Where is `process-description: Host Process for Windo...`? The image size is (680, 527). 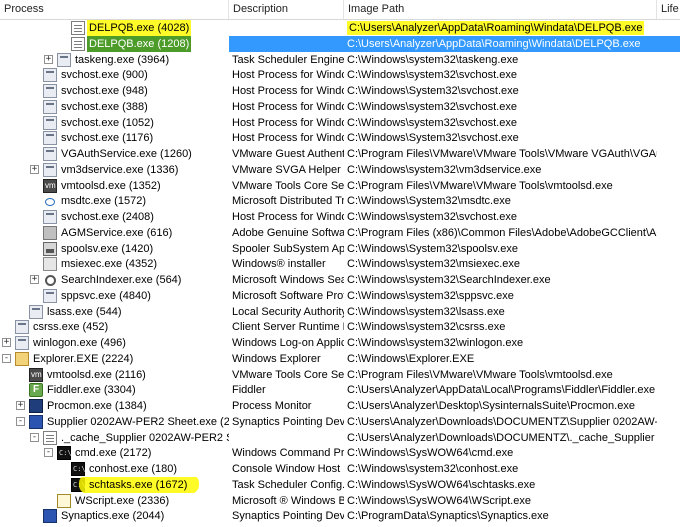
process-description: Host Process for Windo... is located at coordinates (288, 138).